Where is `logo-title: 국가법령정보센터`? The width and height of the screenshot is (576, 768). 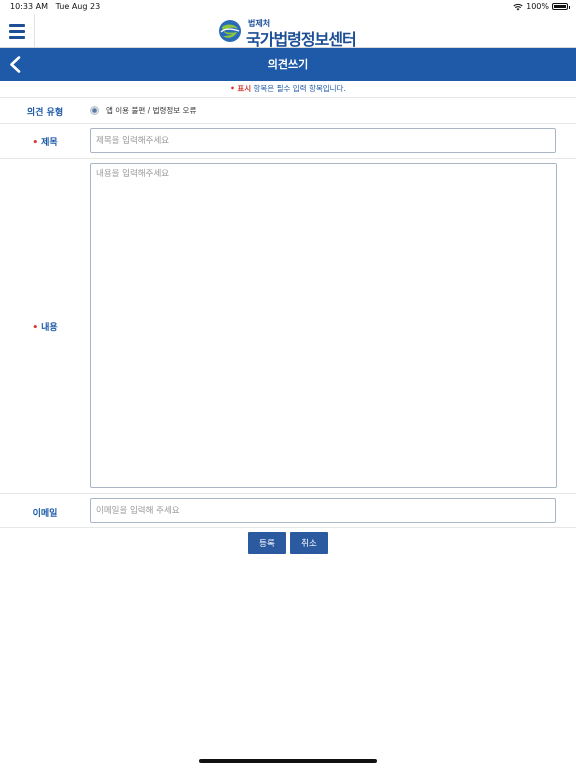 logo-title: 국가법령정보센터 is located at coordinates (301, 39).